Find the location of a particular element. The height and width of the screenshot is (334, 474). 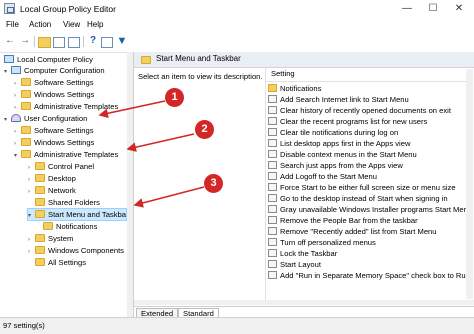

details-title: Start Menu and Taskbar is located at coordinates (198, 58).